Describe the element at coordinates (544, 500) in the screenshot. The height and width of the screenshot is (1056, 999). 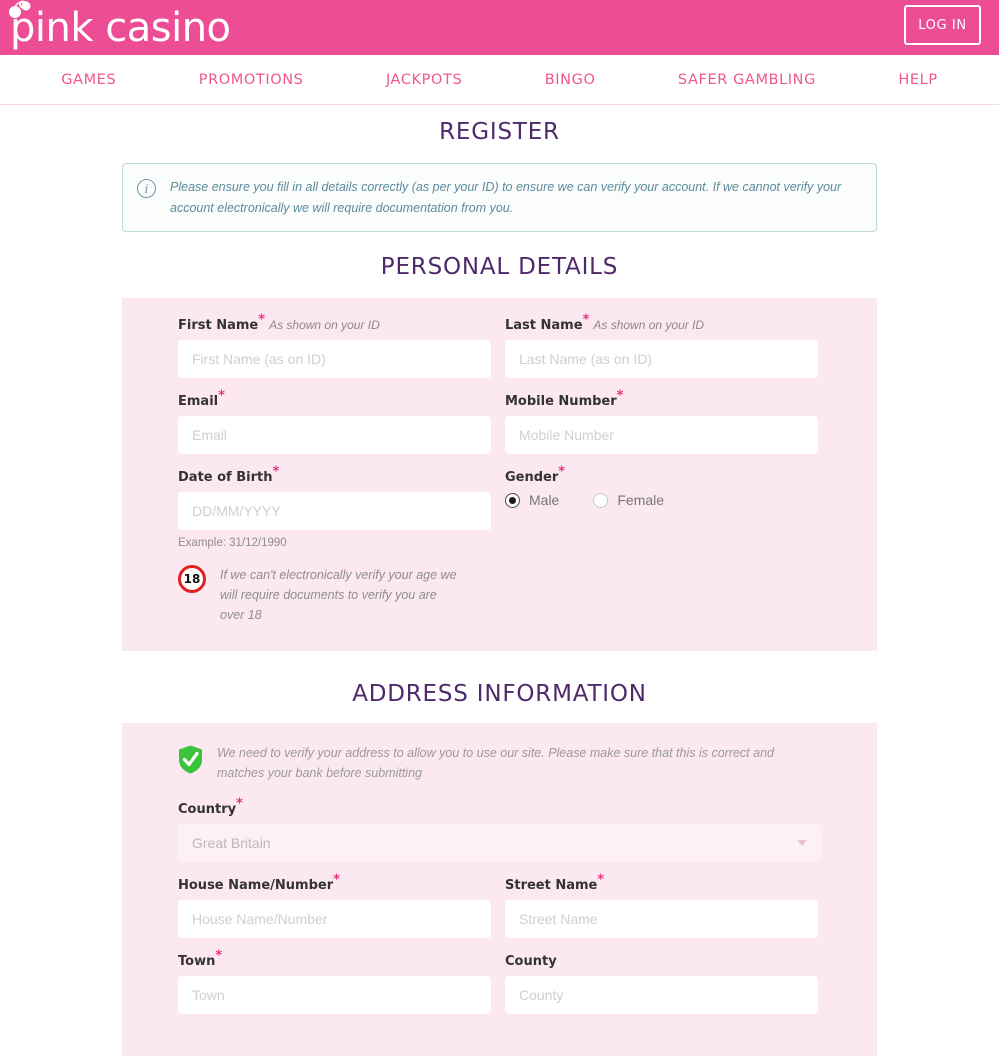
I see `gender-male-label: Male` at that location.